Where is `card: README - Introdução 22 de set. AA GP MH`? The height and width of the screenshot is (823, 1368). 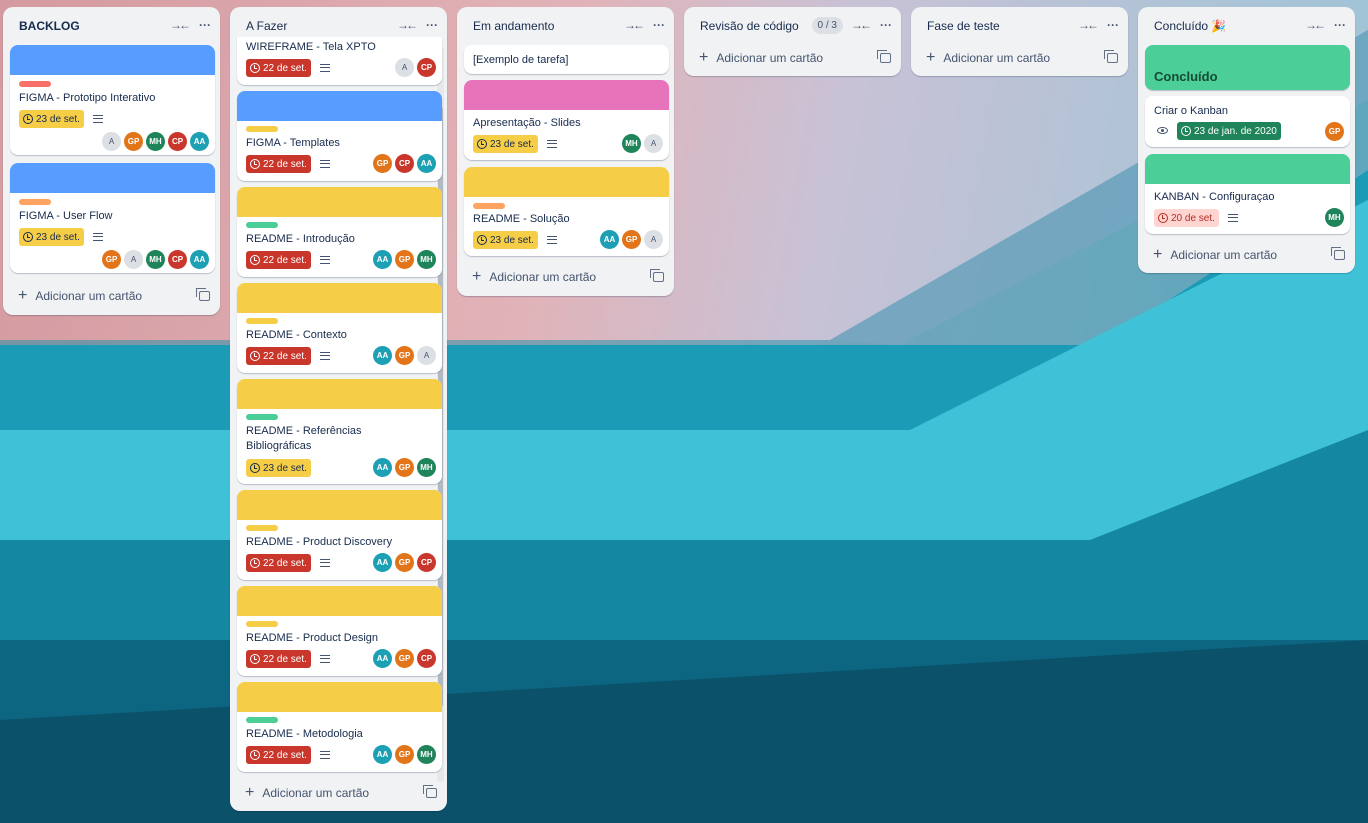 card: README - Introdução 22 de set. AA GP MH is located at coordinates (339, 232).